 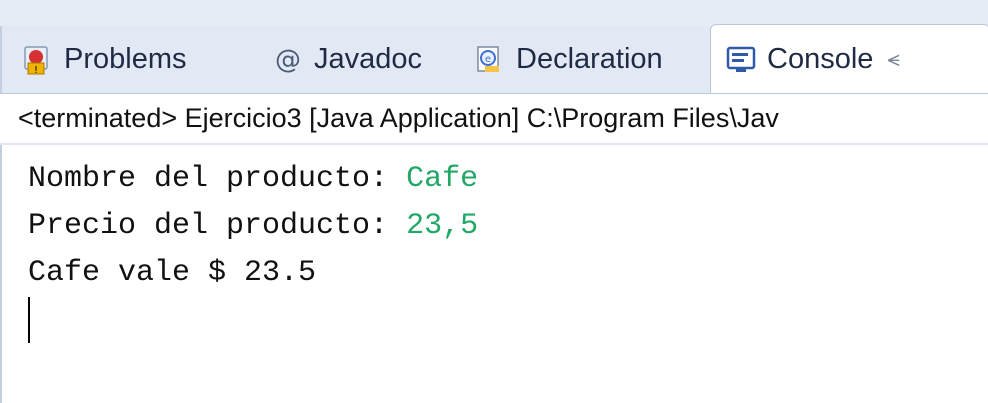 I want to click on declaration-icon: e, so click(x=490, y=60).